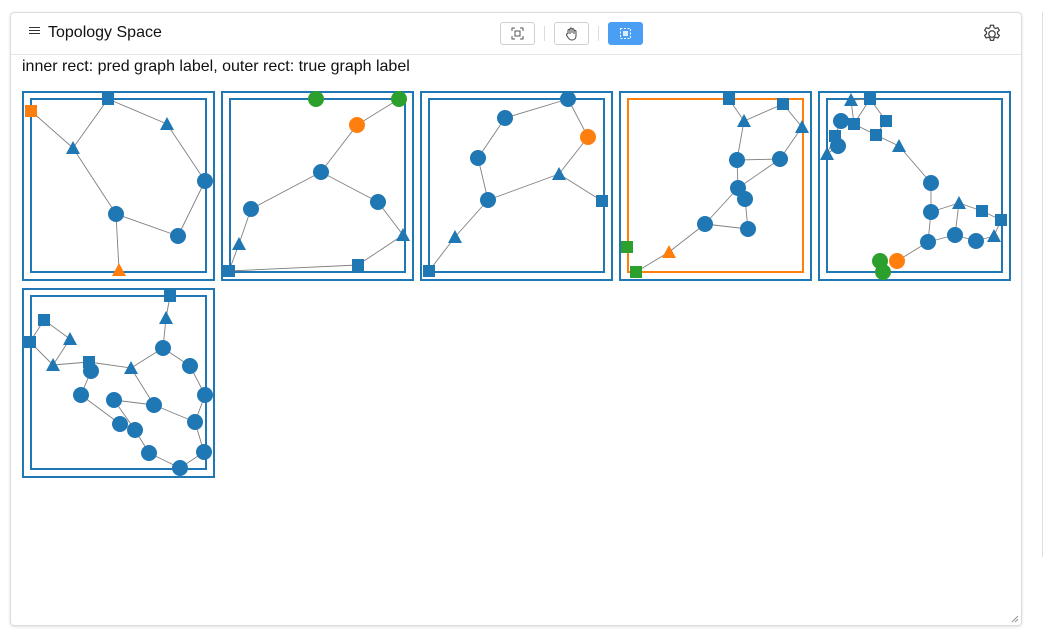 The image size is (1046, 635). I want to click on hand-icon, so click(571, 33).